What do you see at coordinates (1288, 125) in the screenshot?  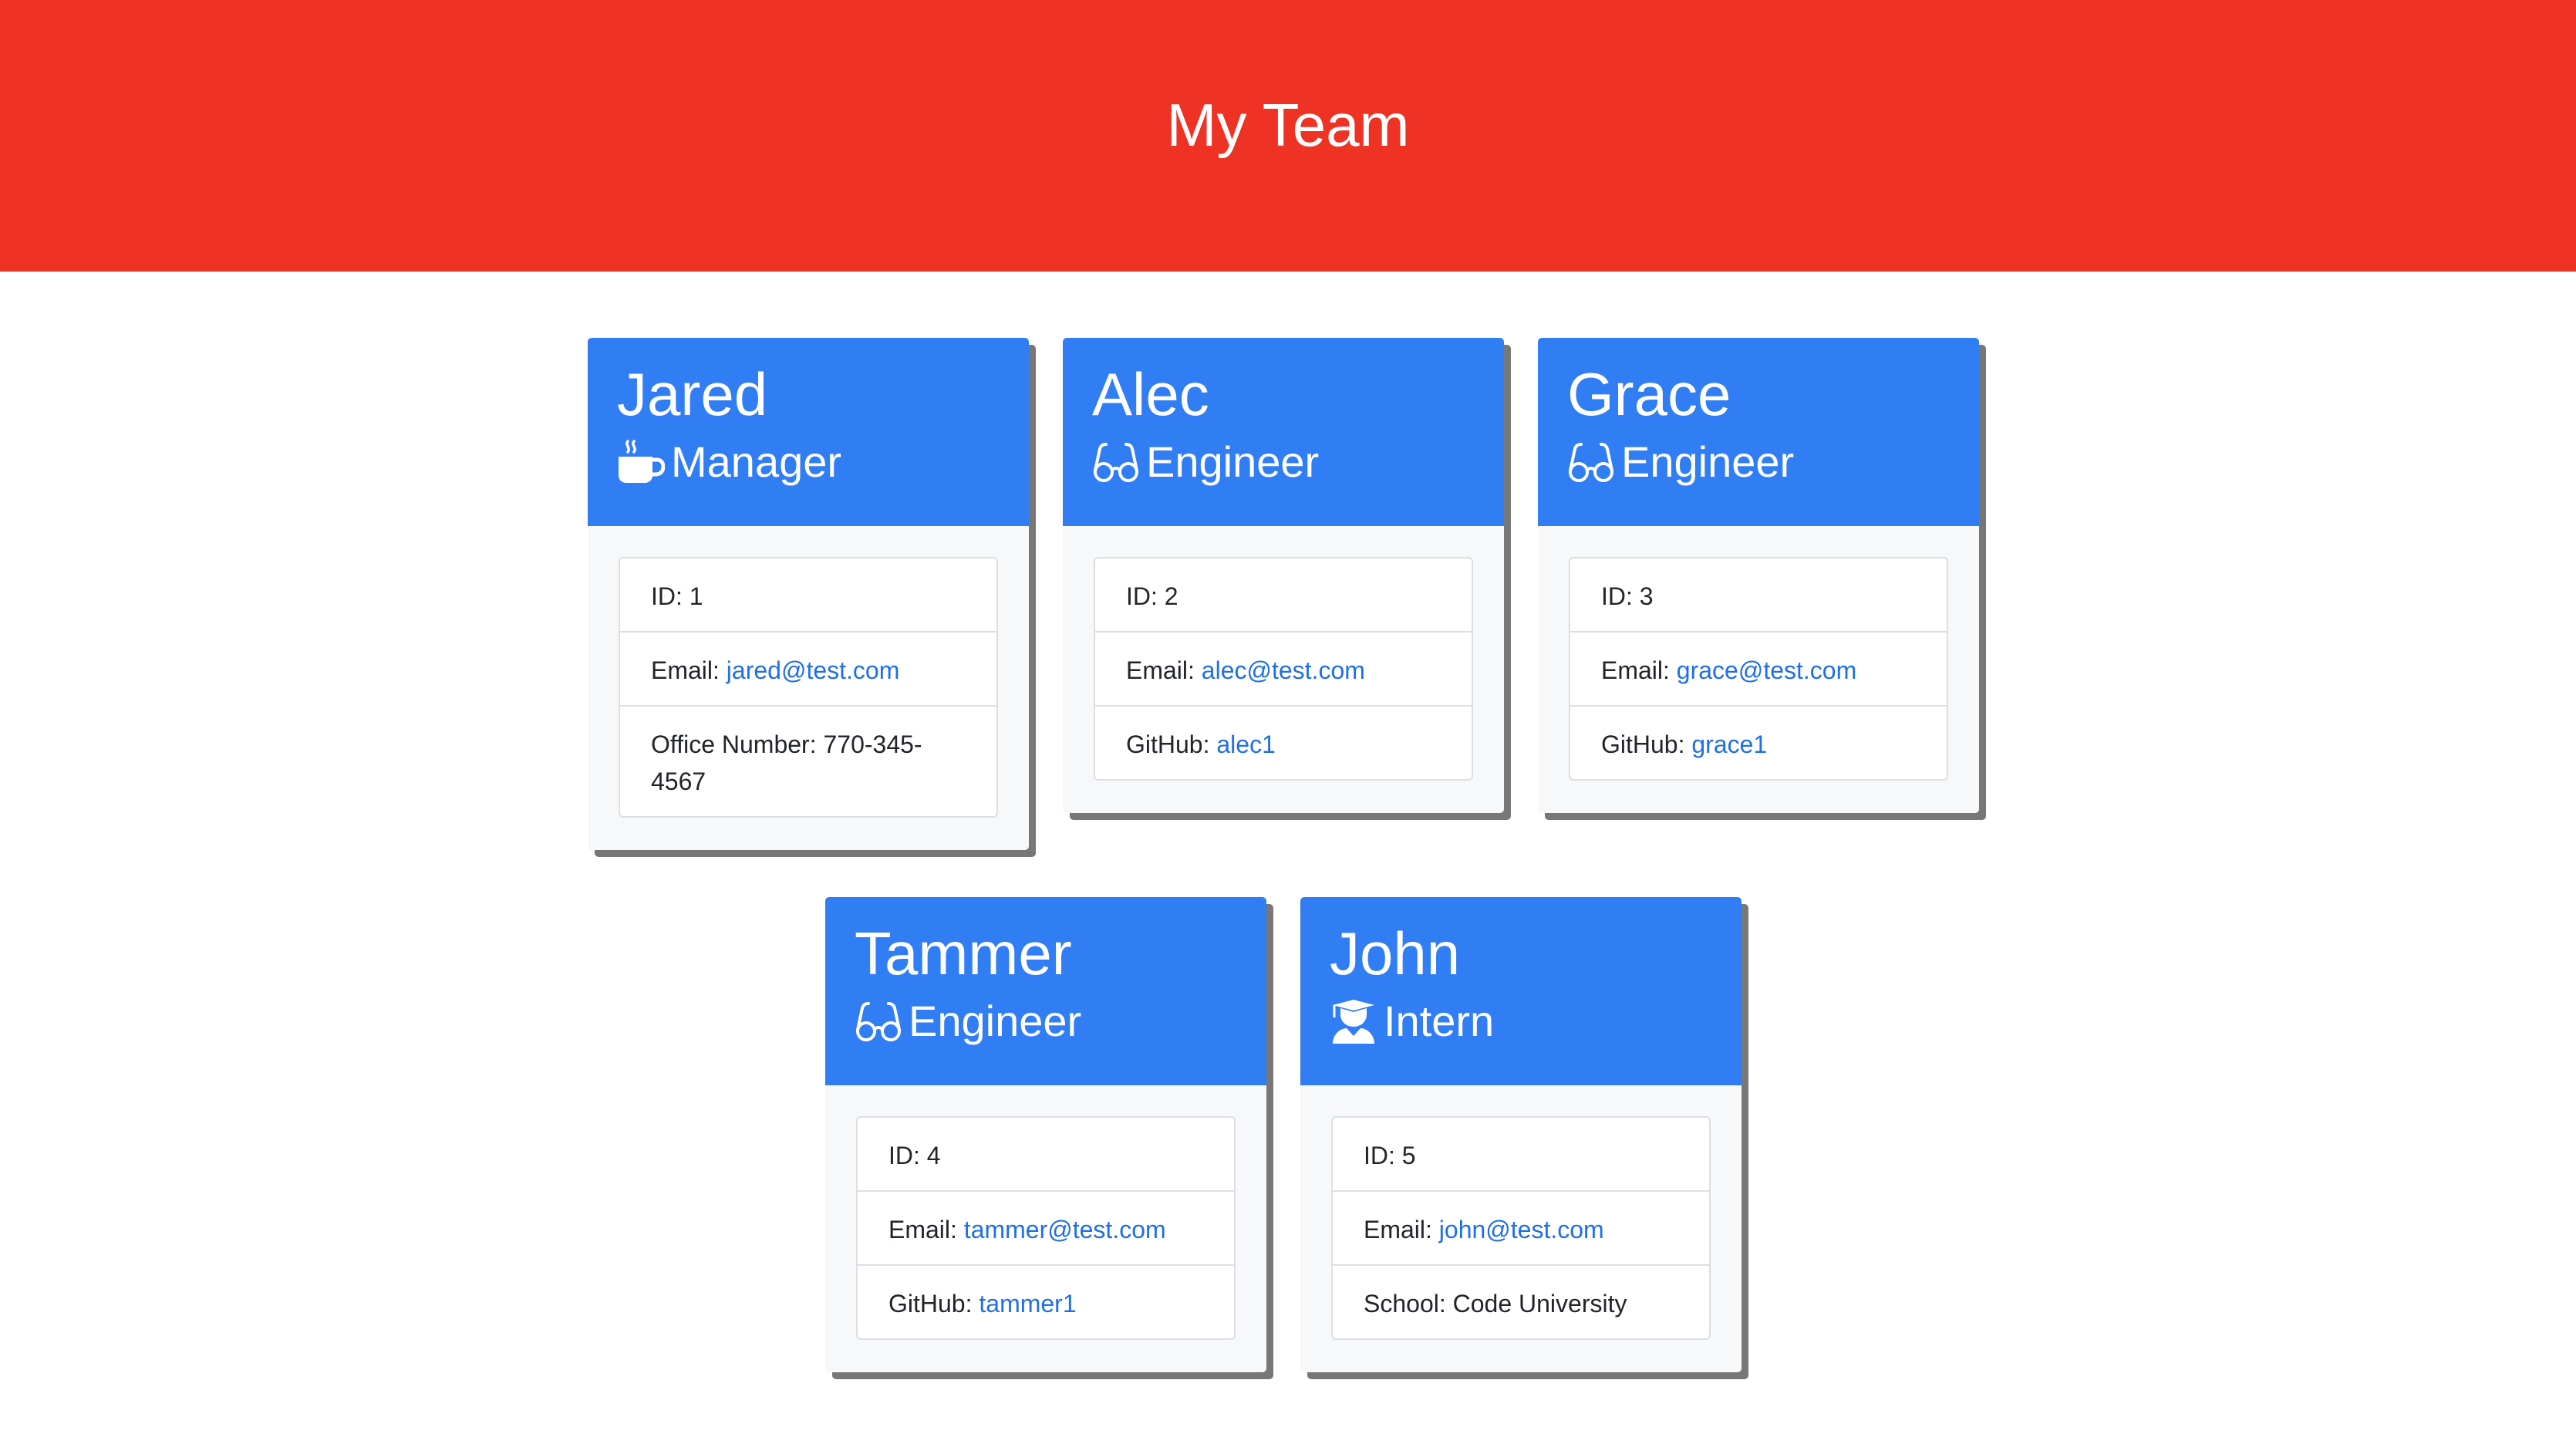 I see `page-title: My Team` at bounding box center [1288, 125].